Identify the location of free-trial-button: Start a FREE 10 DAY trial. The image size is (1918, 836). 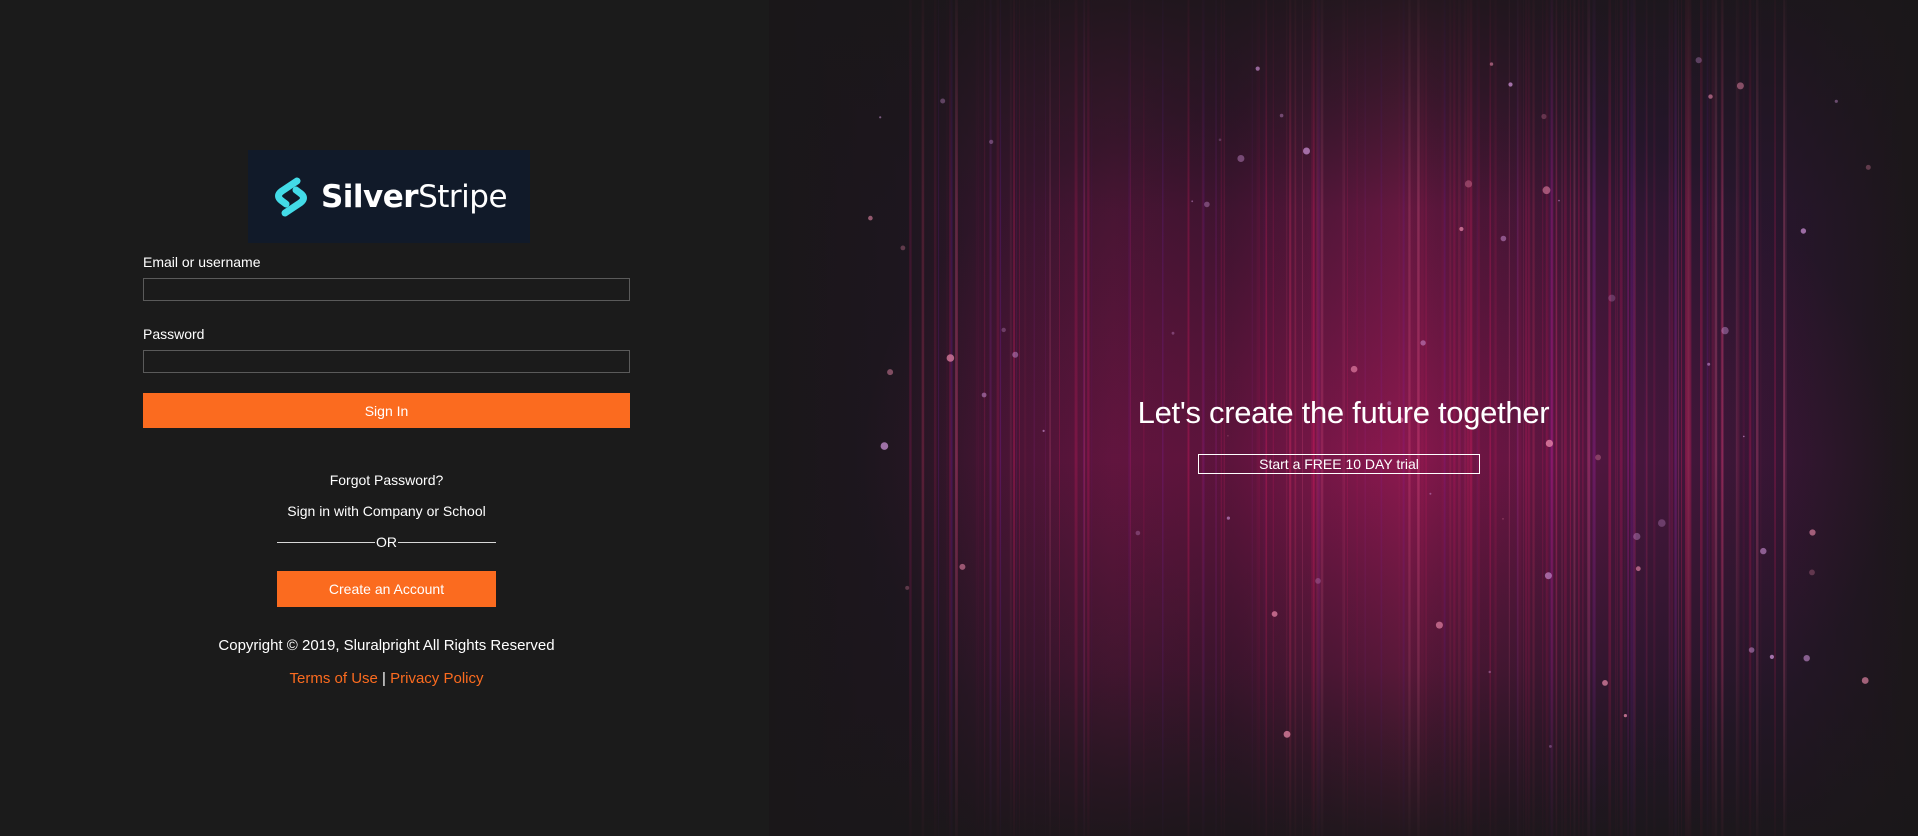
(1339, 464).